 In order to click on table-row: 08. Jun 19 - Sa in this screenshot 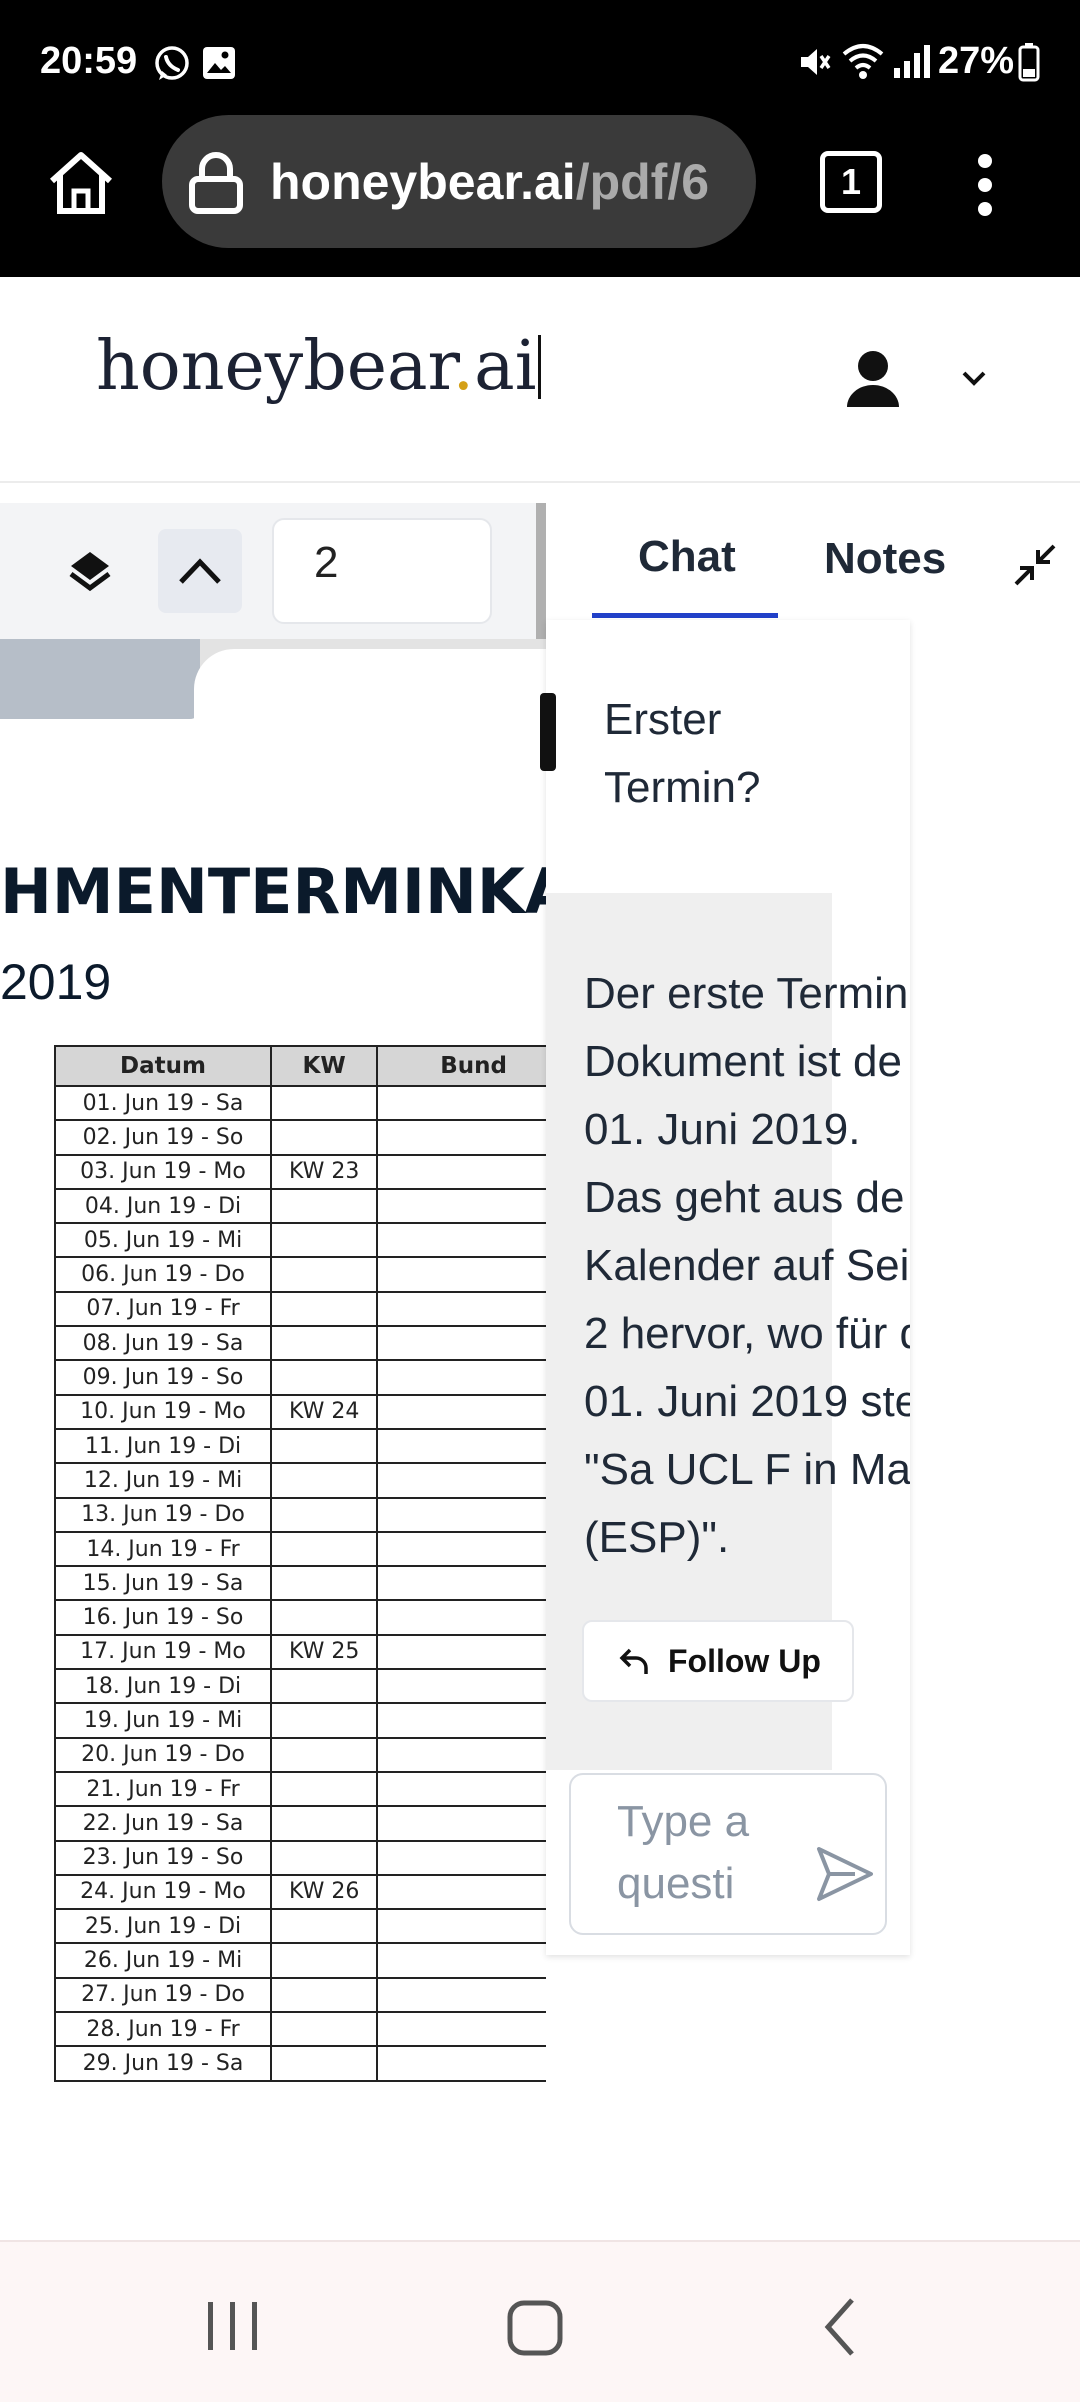, I will do `click(299, 1343)`.